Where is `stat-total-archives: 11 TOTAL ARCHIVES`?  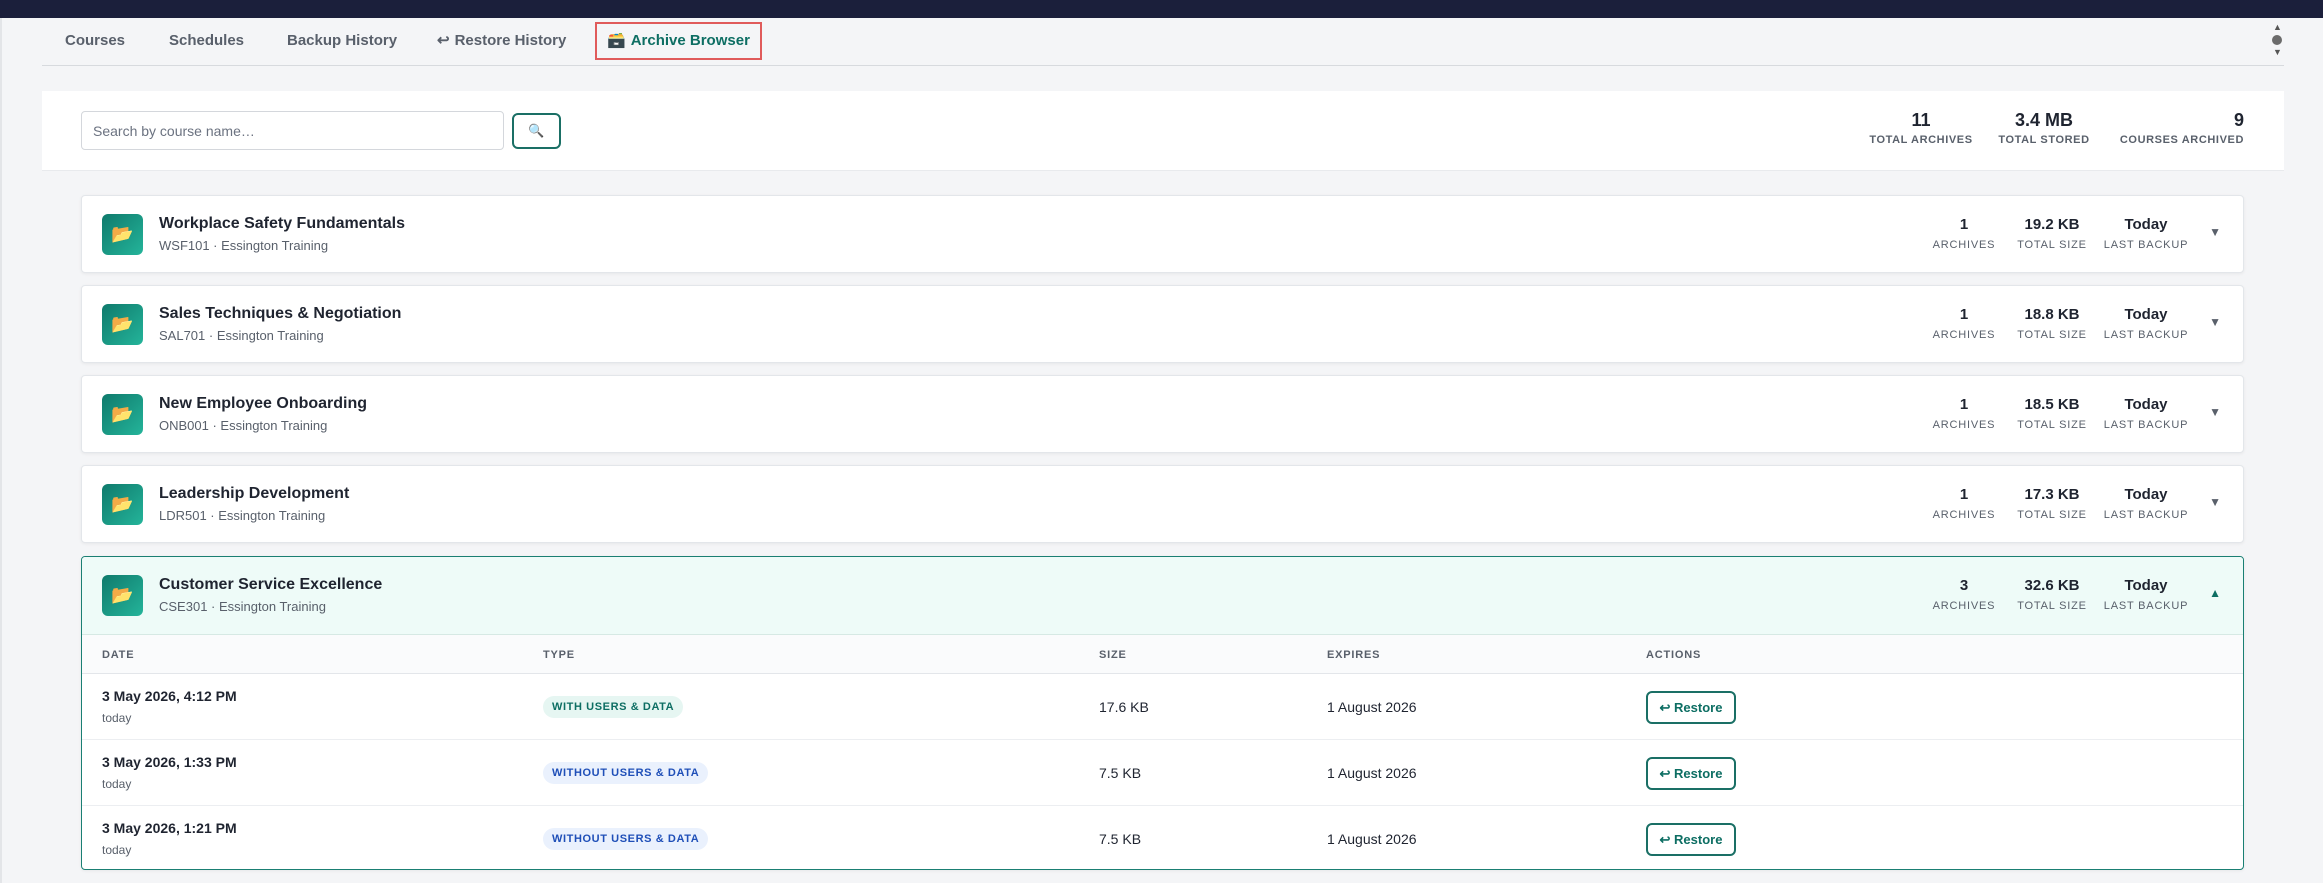
stat-total-archives: 11 TOTAL ARCHIVES is located at coordinates (1921, 127).